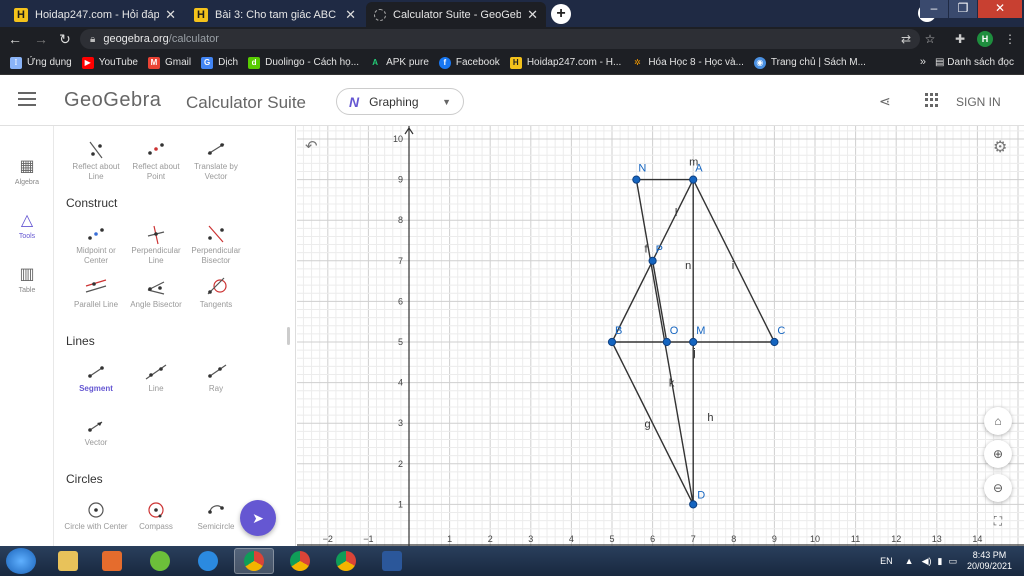 The height and width of the screenshot is (576, 1024). I want to click on bookmark-label: YouTube, so click(118, 62).